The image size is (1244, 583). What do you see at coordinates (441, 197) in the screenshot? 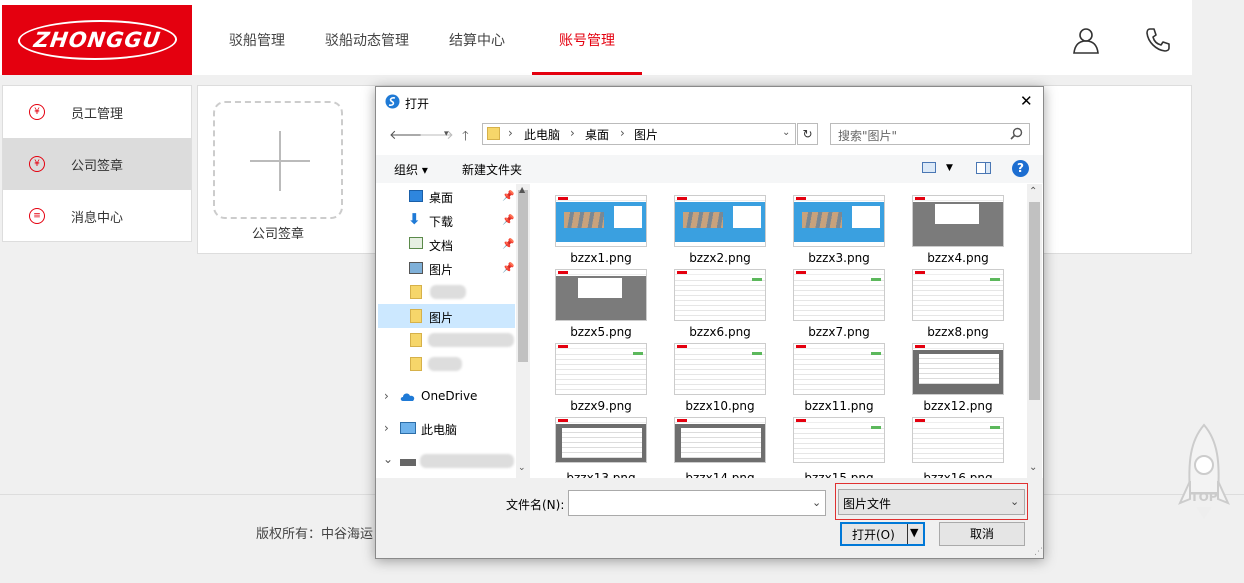
I see `nav-item-desktop: 桌面` at bounding box center [441, 197].